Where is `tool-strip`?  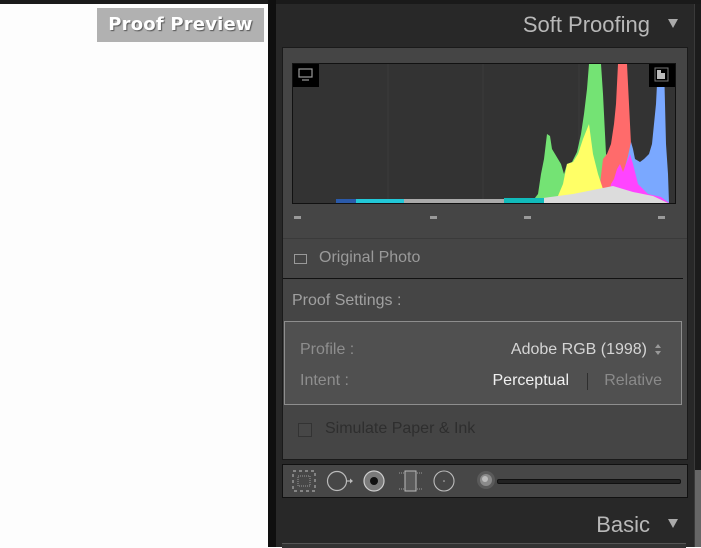
tool-strip is located at coordinates (485, 481).